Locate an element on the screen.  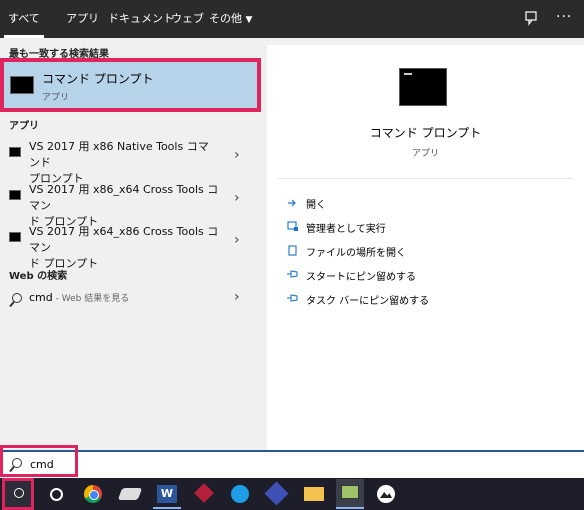
list-item: VS 2017 用 x86 Native Tools コマンド プロンプト › is located at coordinates (129, 162).